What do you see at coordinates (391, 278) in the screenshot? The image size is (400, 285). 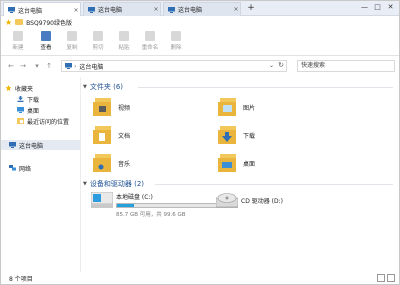 I see `large-icons-view-icon` at bounding box center [391, 278].